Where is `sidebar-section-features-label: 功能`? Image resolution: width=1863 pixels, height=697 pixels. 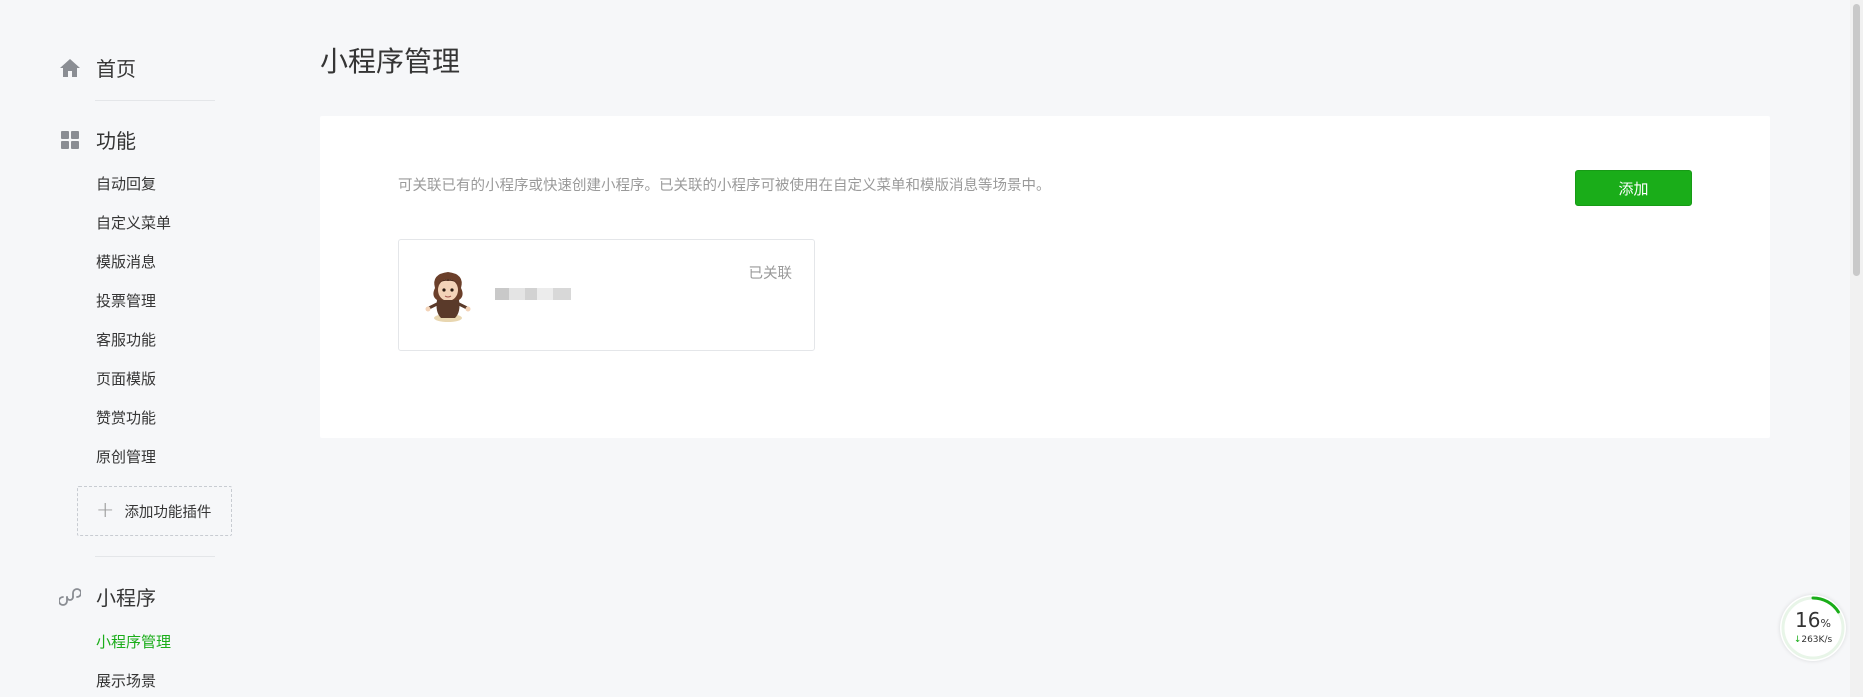 sidebar-section-features-label: 功能 is located at coordinates (116, 141).